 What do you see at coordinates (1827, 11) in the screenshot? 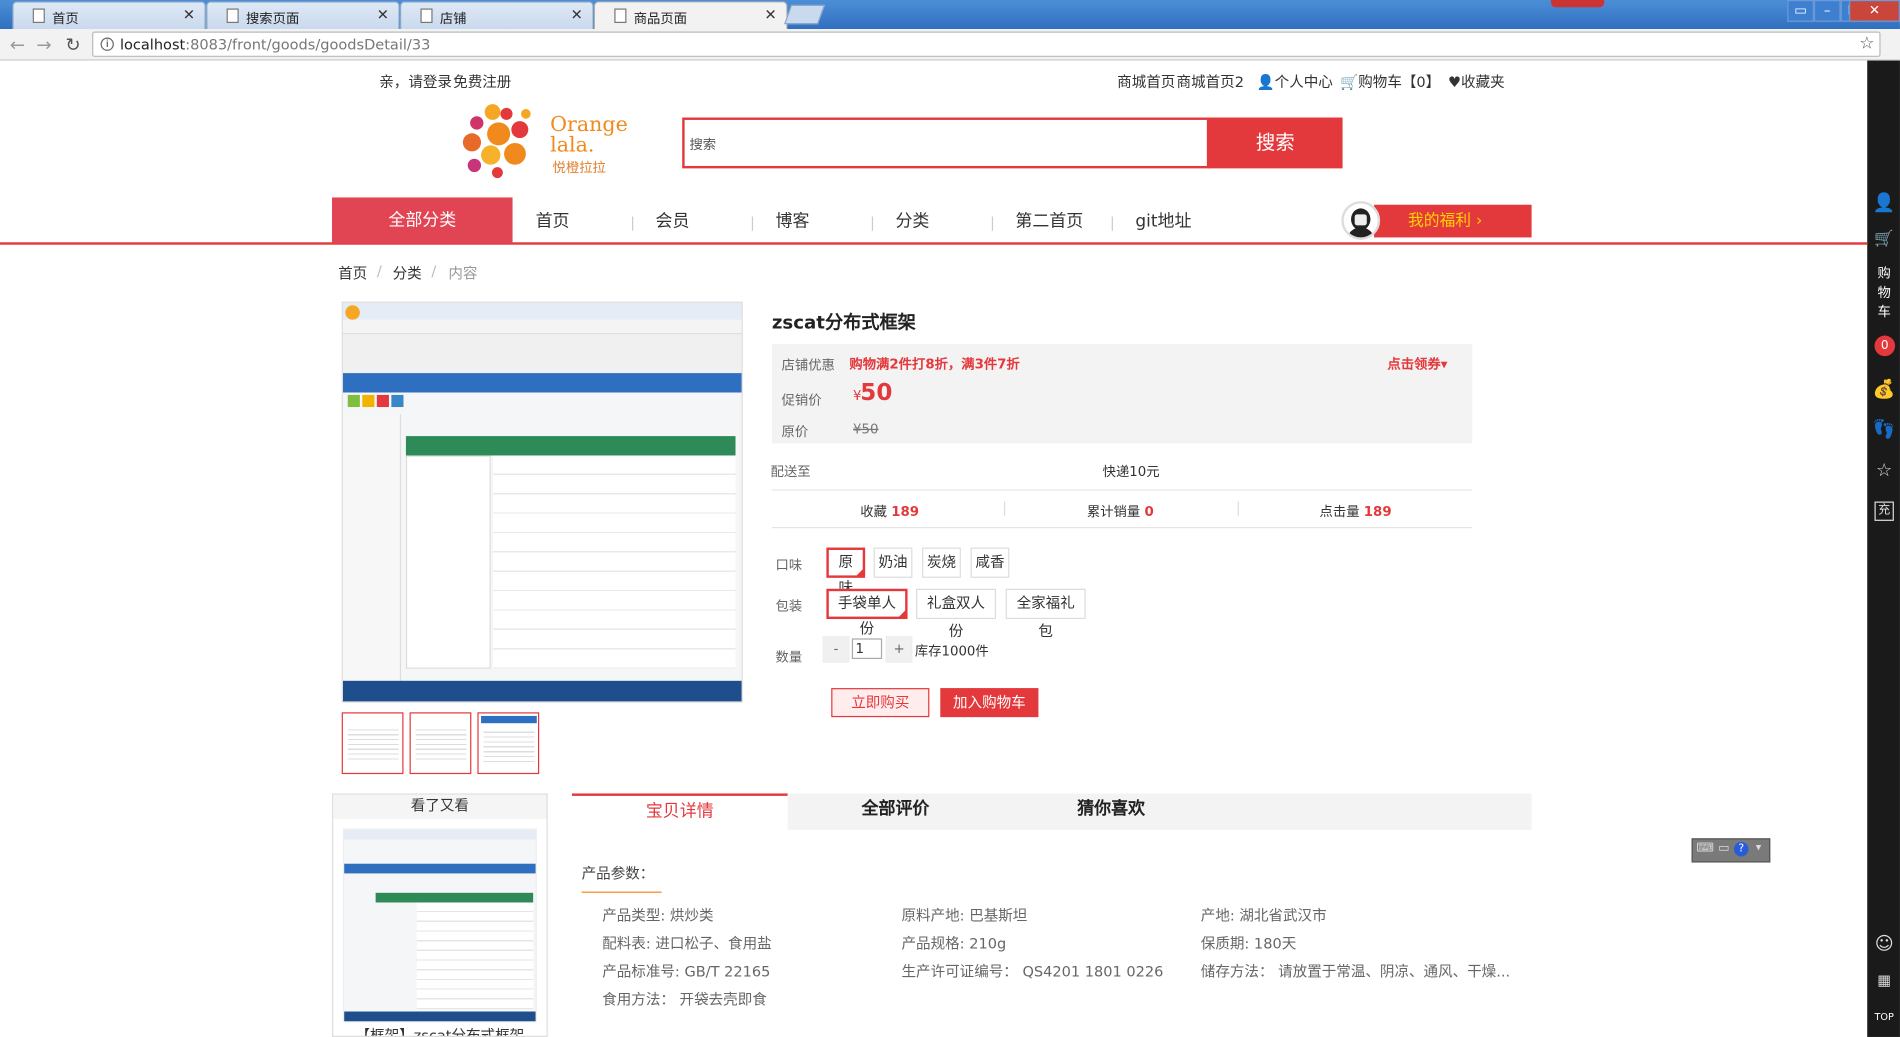
I see `minimize-icon: –` at bounding box center [1827, 11].